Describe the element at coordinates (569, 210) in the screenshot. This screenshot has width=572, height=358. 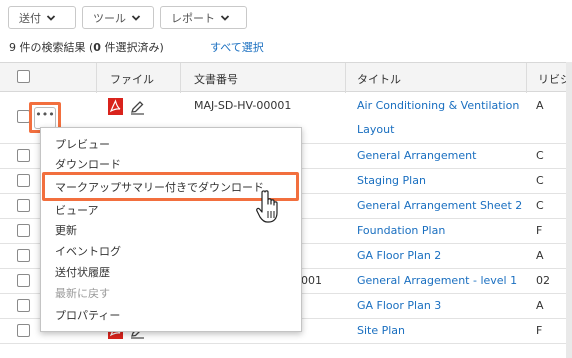
I see `scrollbar-track` at that location.